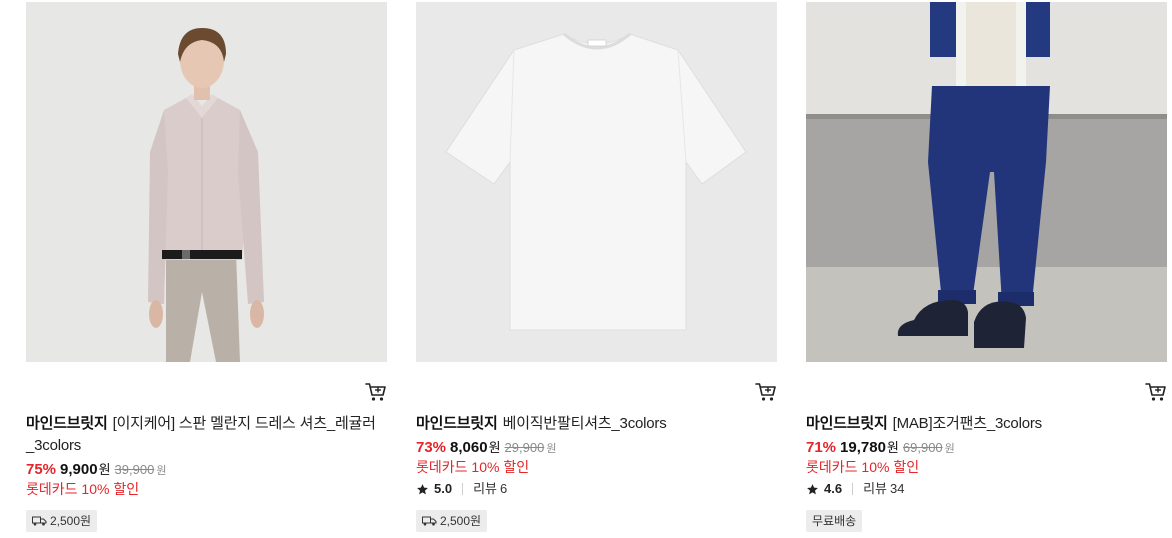  I want to click on shipping-fee-text: 무료배송, so click(834, 521).